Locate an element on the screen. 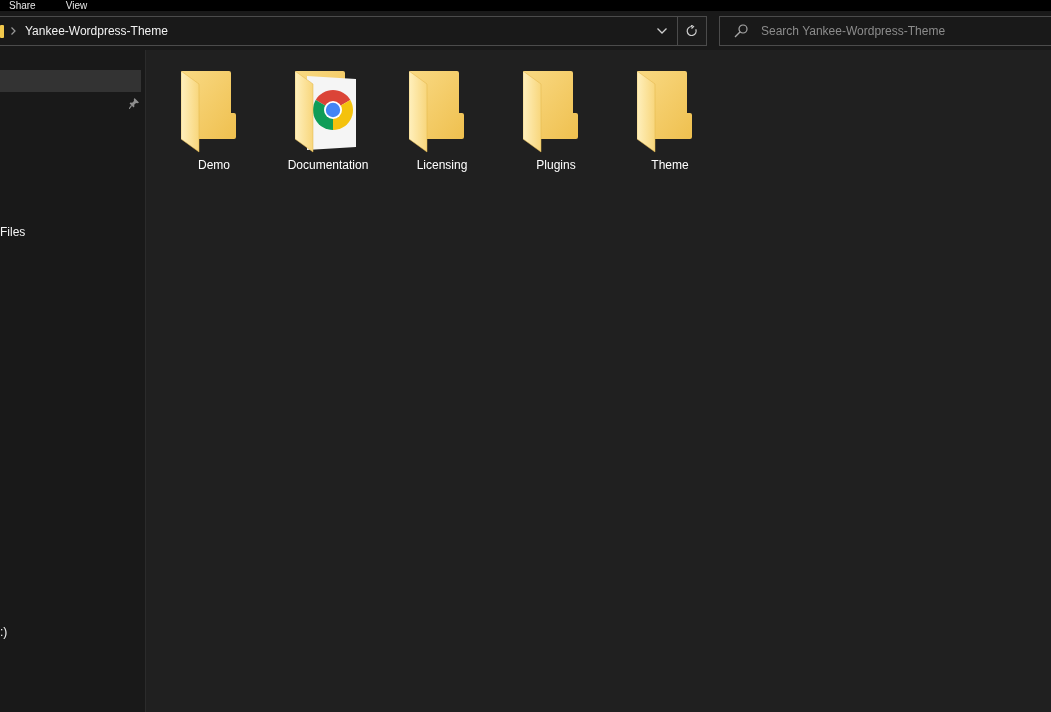  address-bar: Yankee-Wordpress-Theme is located at coordinates (353, 31).